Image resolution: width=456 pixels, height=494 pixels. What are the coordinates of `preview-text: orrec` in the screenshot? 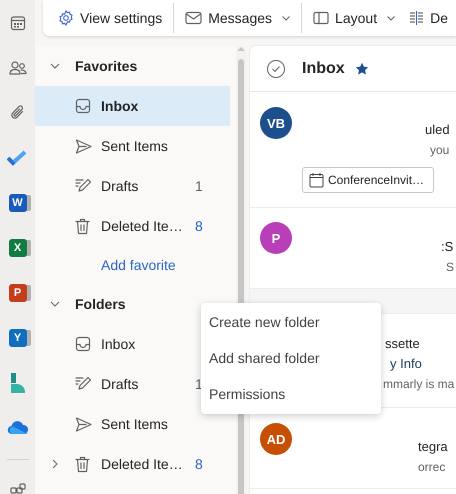 It's located at (432, 467).